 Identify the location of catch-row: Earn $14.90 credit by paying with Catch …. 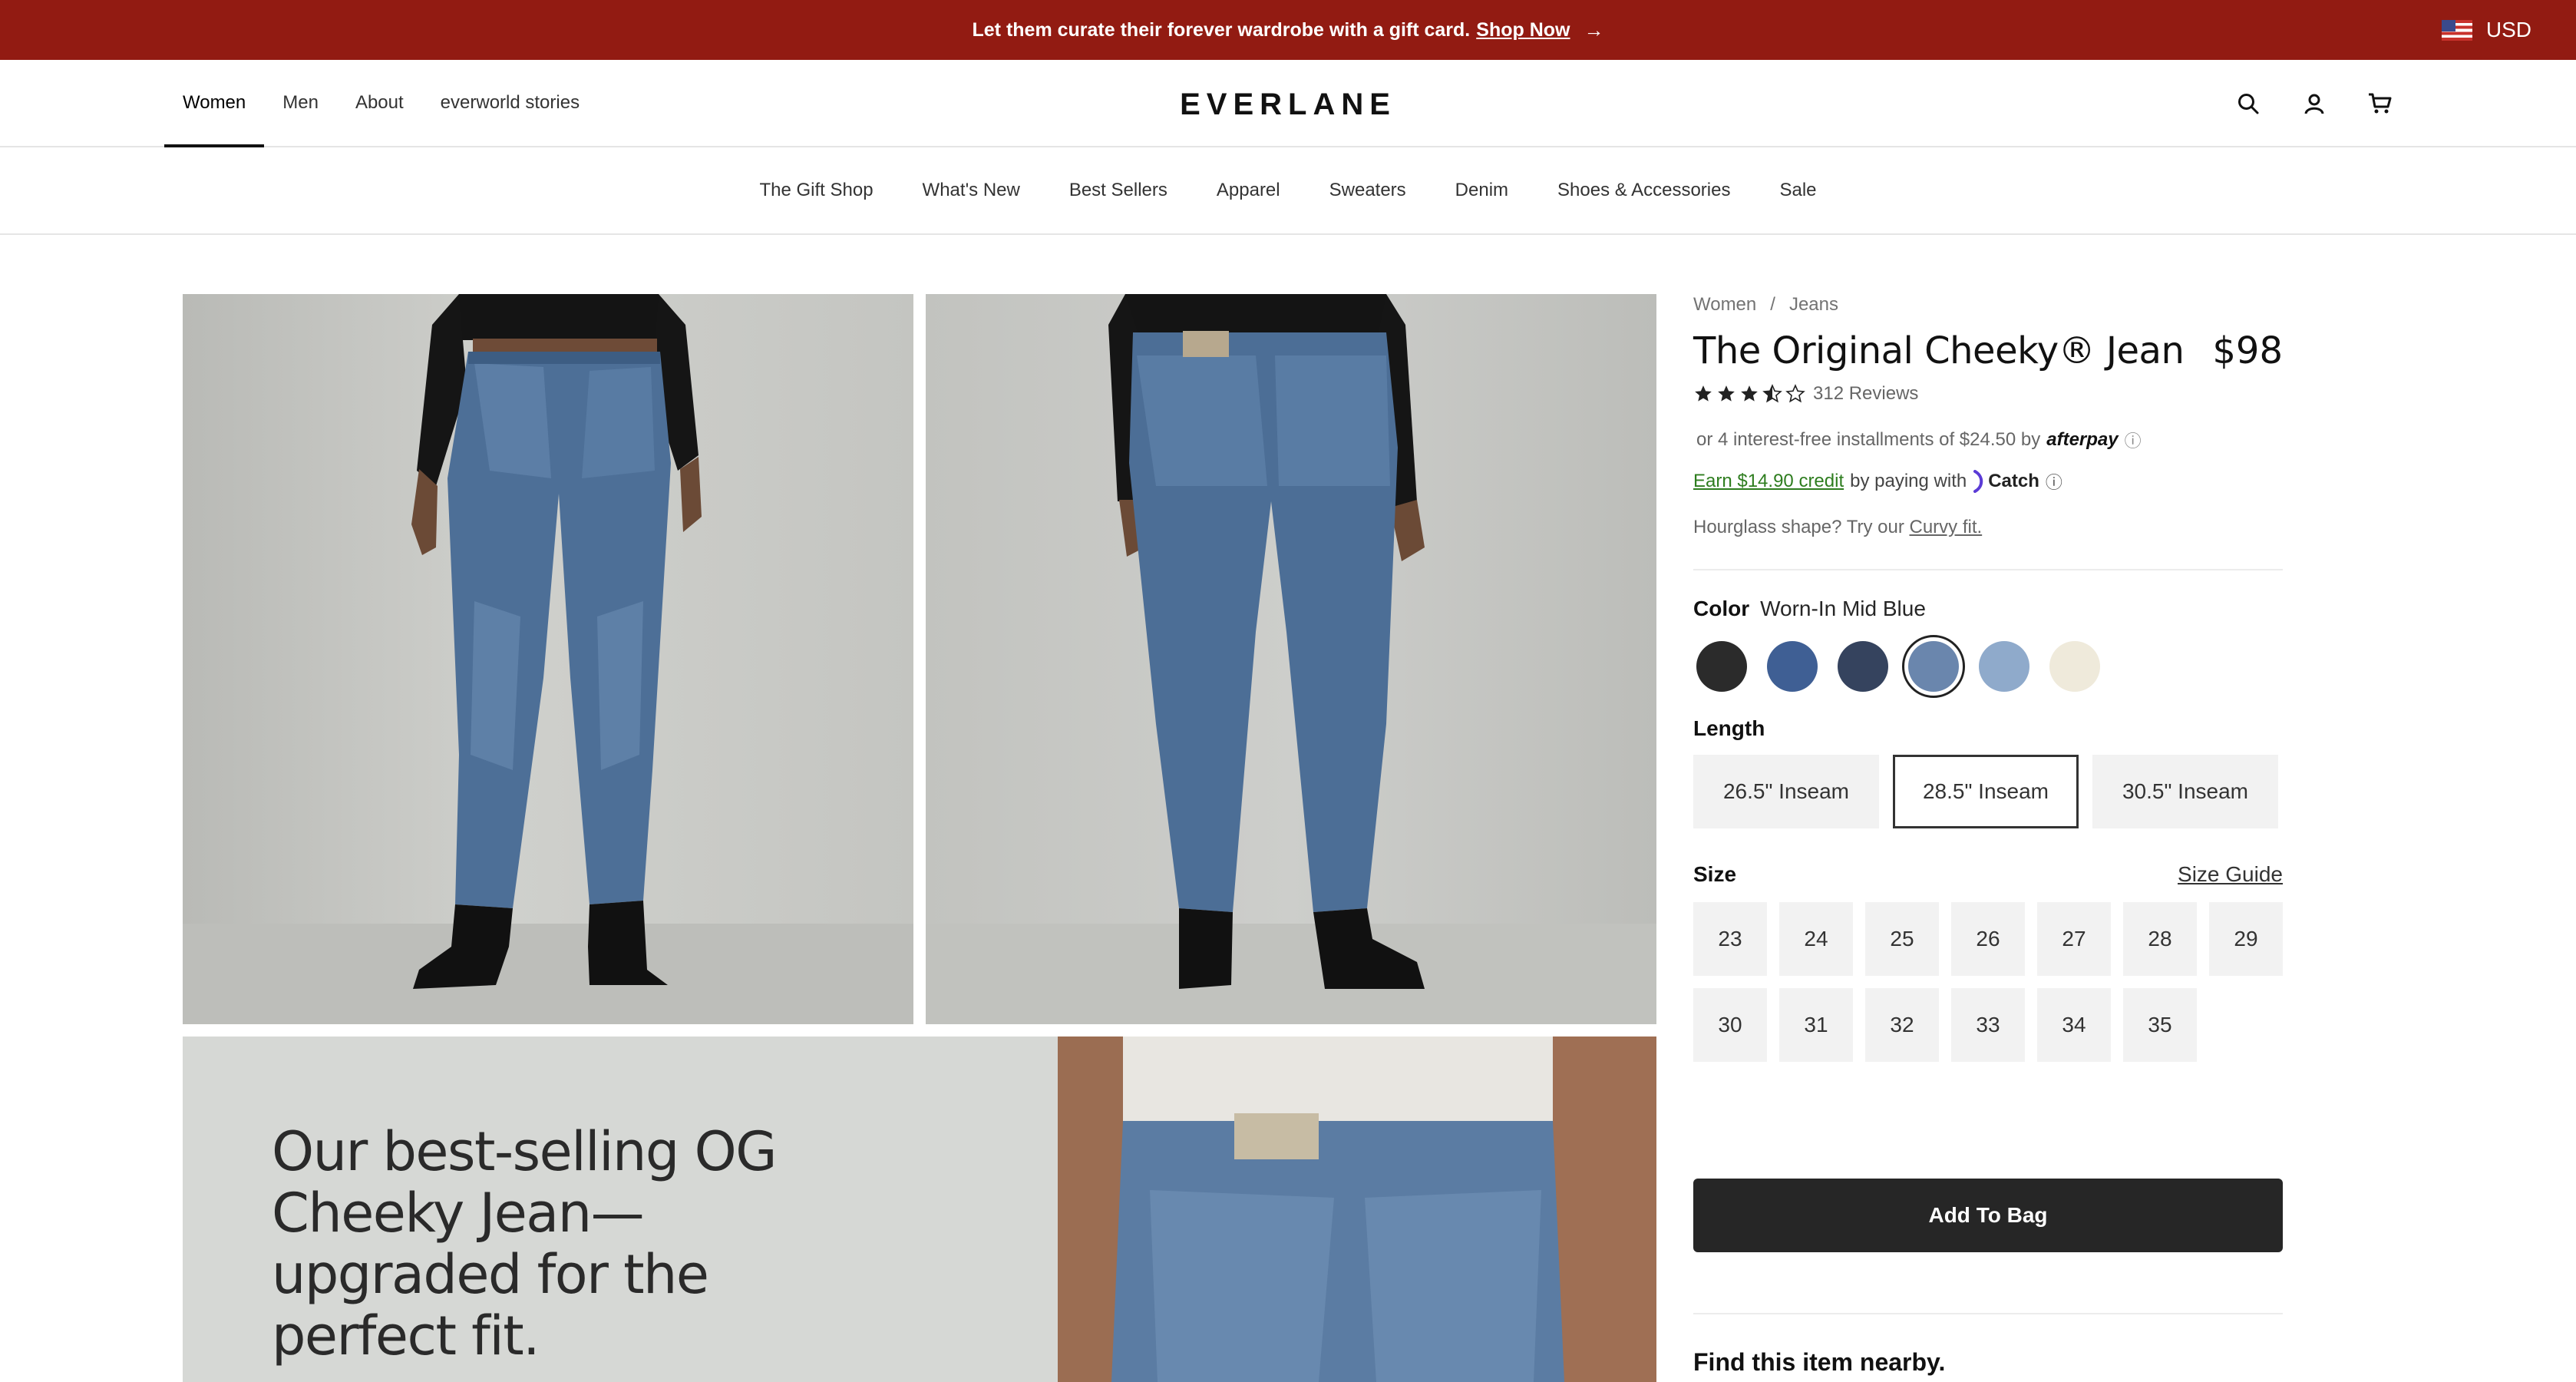
(1988, 481).